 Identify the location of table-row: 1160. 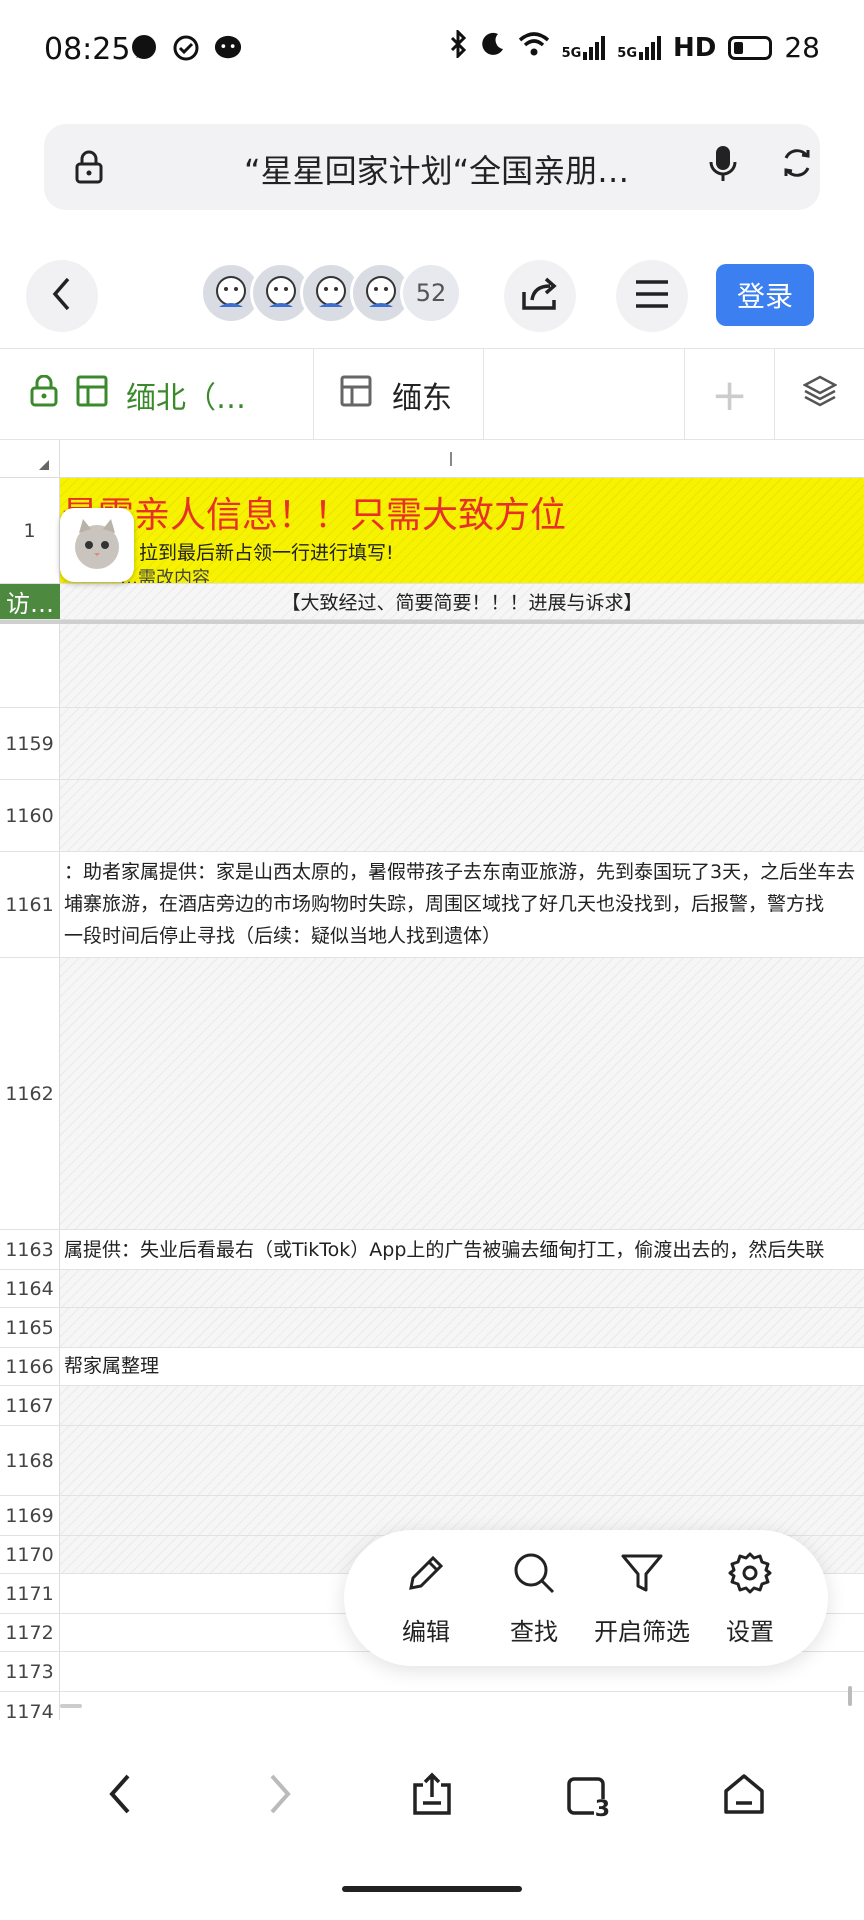
(432, 816).